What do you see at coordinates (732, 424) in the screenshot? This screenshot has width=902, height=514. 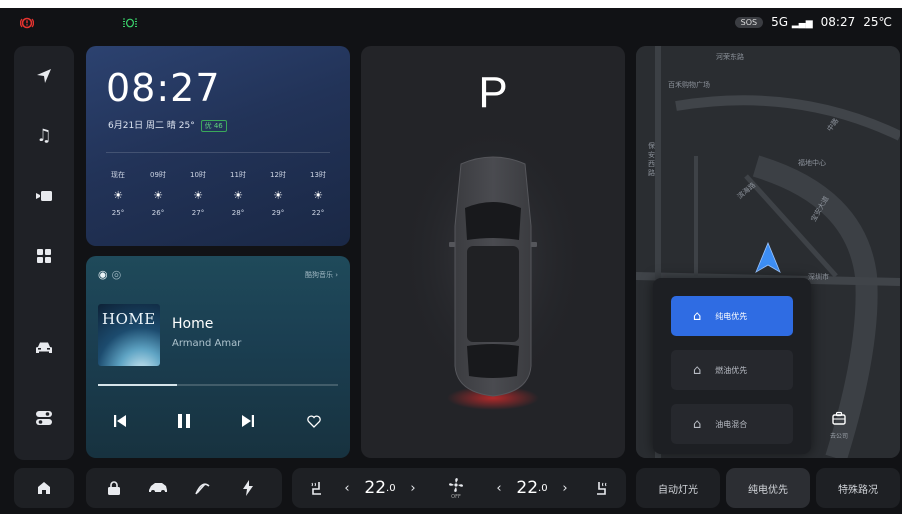 I see `route-option-hybrid: ⌂ 油电混合` at bounding box center [732, 424].